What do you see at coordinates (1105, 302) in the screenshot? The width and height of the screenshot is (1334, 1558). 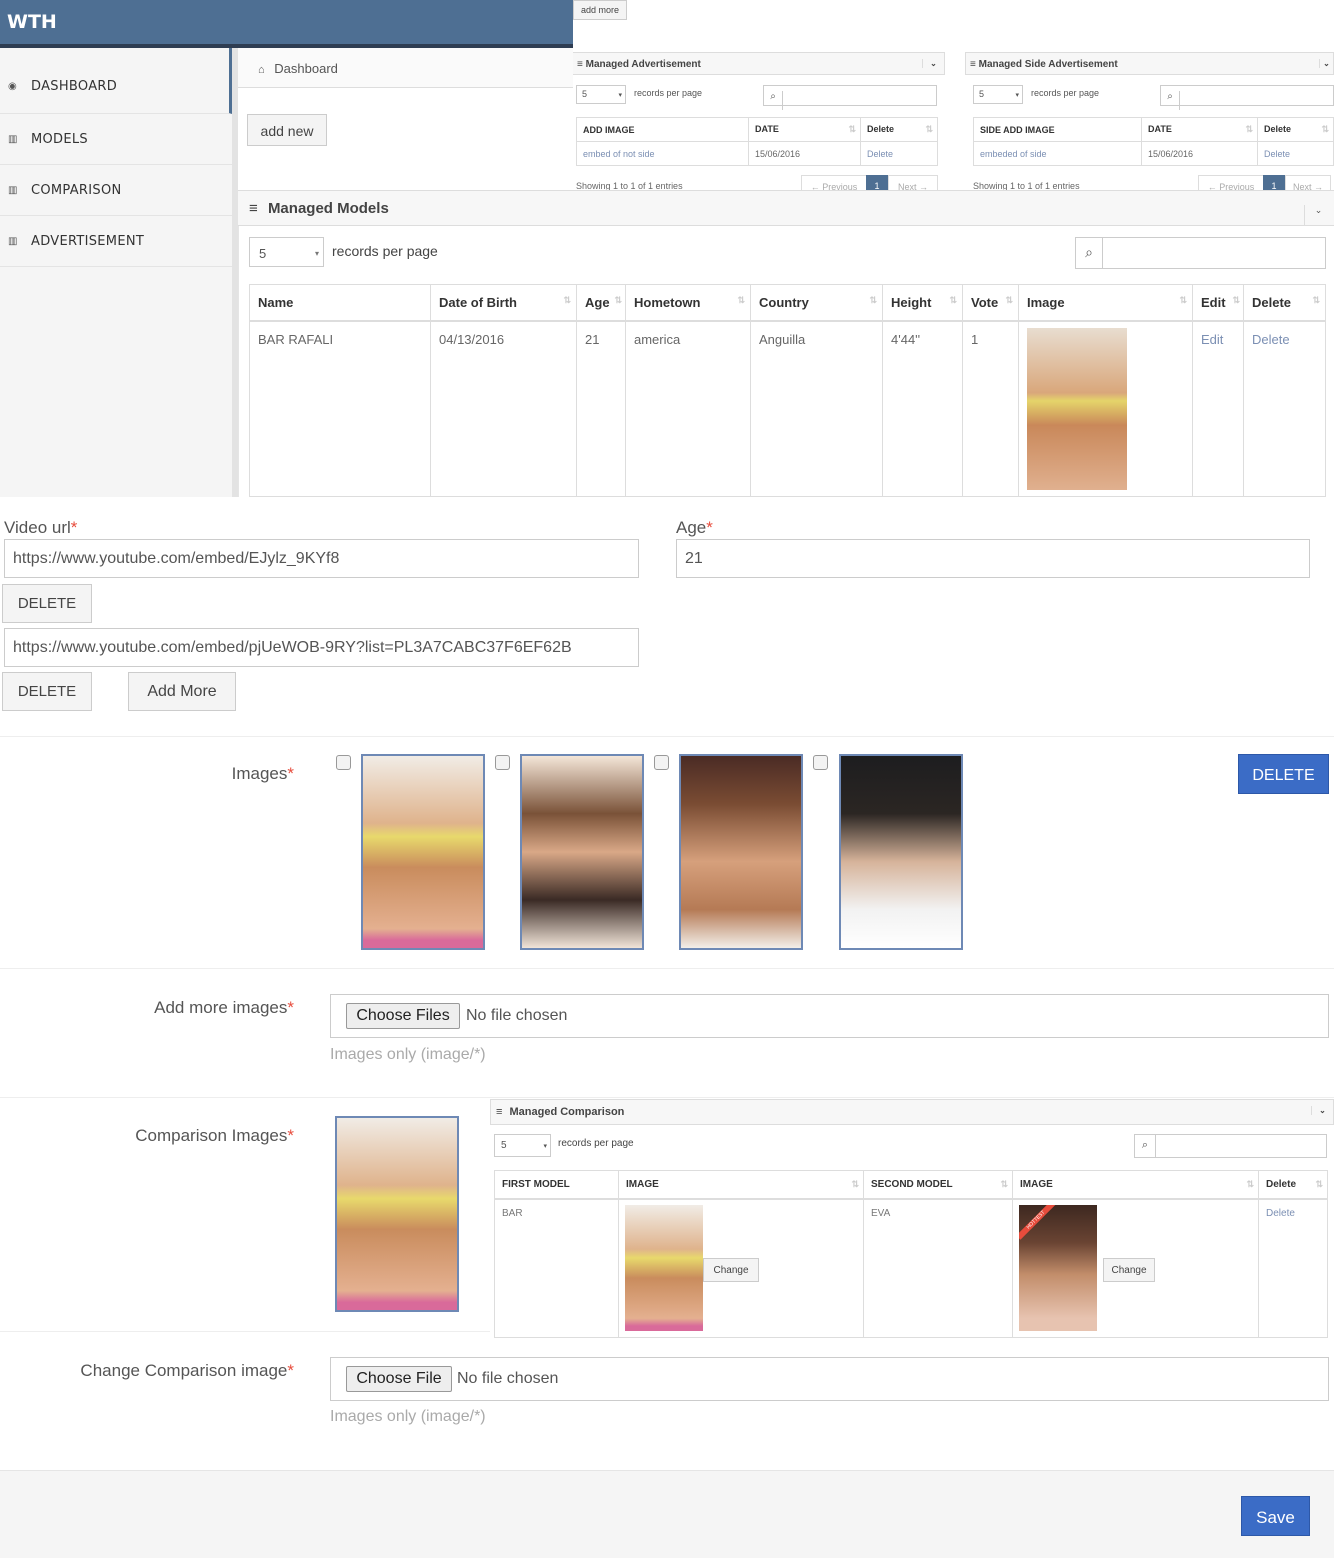 I see `column-header: Image ⇅` at bounding box center [1105, 302].